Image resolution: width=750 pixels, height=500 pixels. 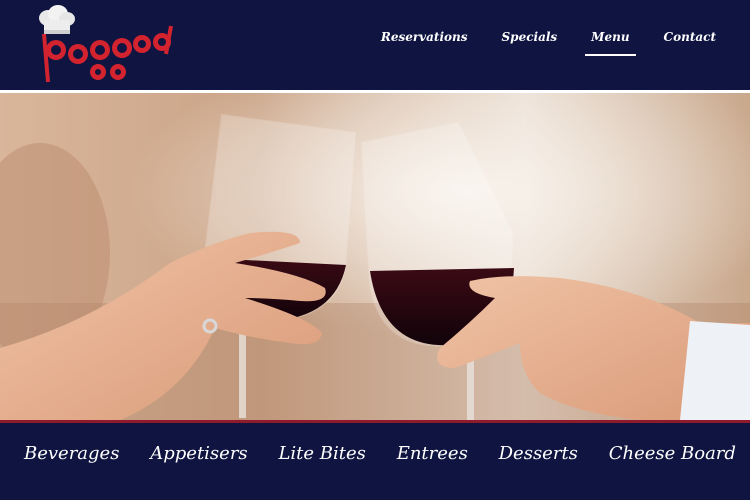 I want to click on category-lite-bites: Lite Bites, so click(x=321, y=453).